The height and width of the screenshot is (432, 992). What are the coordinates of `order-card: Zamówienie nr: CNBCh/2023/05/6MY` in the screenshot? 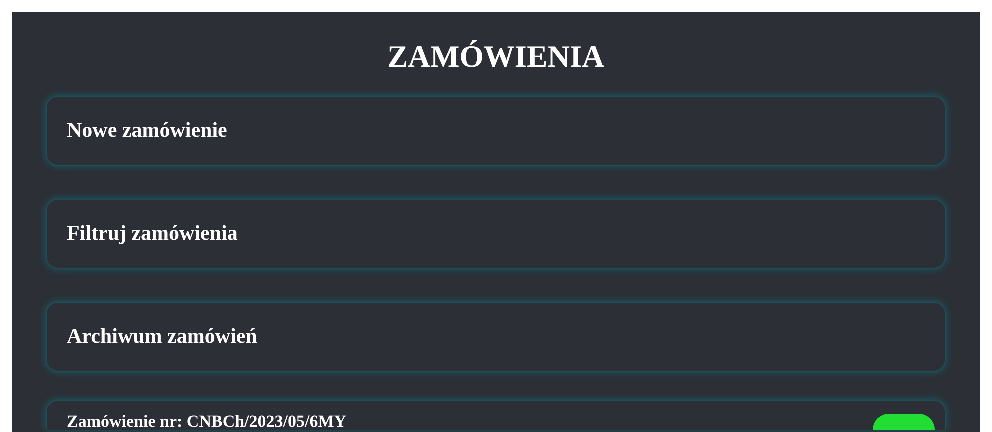 It's located at (496, 415).